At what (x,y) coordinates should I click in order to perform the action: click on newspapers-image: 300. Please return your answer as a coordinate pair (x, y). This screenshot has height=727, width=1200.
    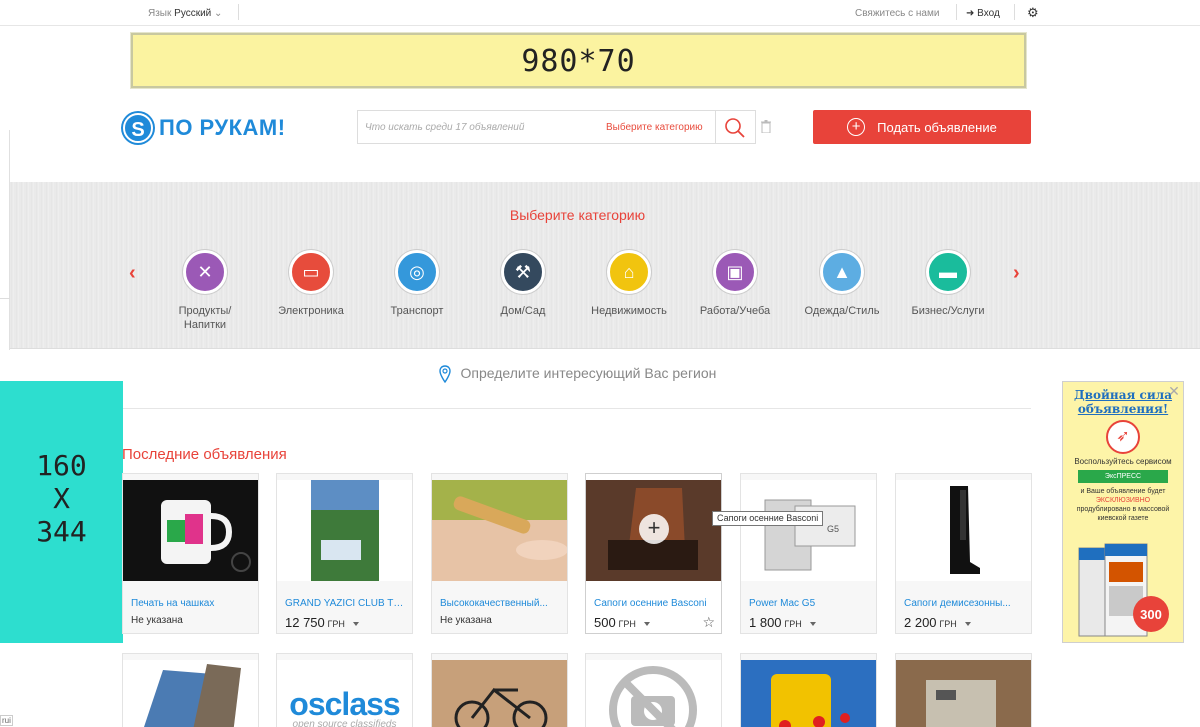
    Looking at the image, I should click on (1123, 590).